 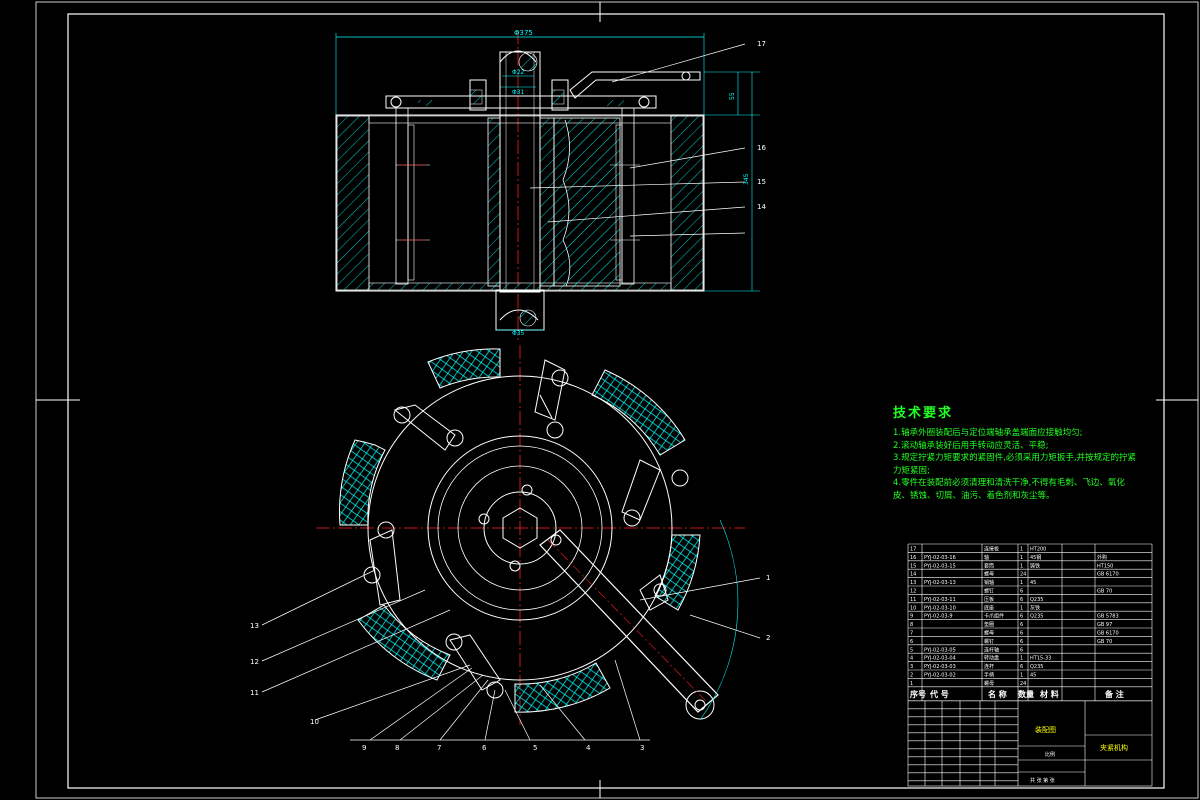 What do you see at coordinates (1026, 694) in the screenshot?
I see `bom-header-cell: 数量` at bounding box center [1026, 694].